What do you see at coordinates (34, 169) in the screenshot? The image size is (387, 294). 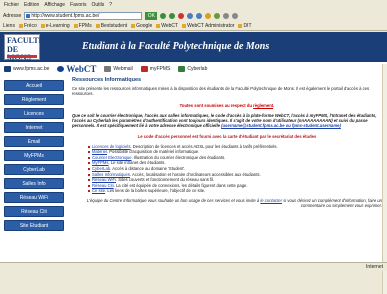 I see `sidebar-item-cyberlab: CyberLab` at bounding box center [34, 169].